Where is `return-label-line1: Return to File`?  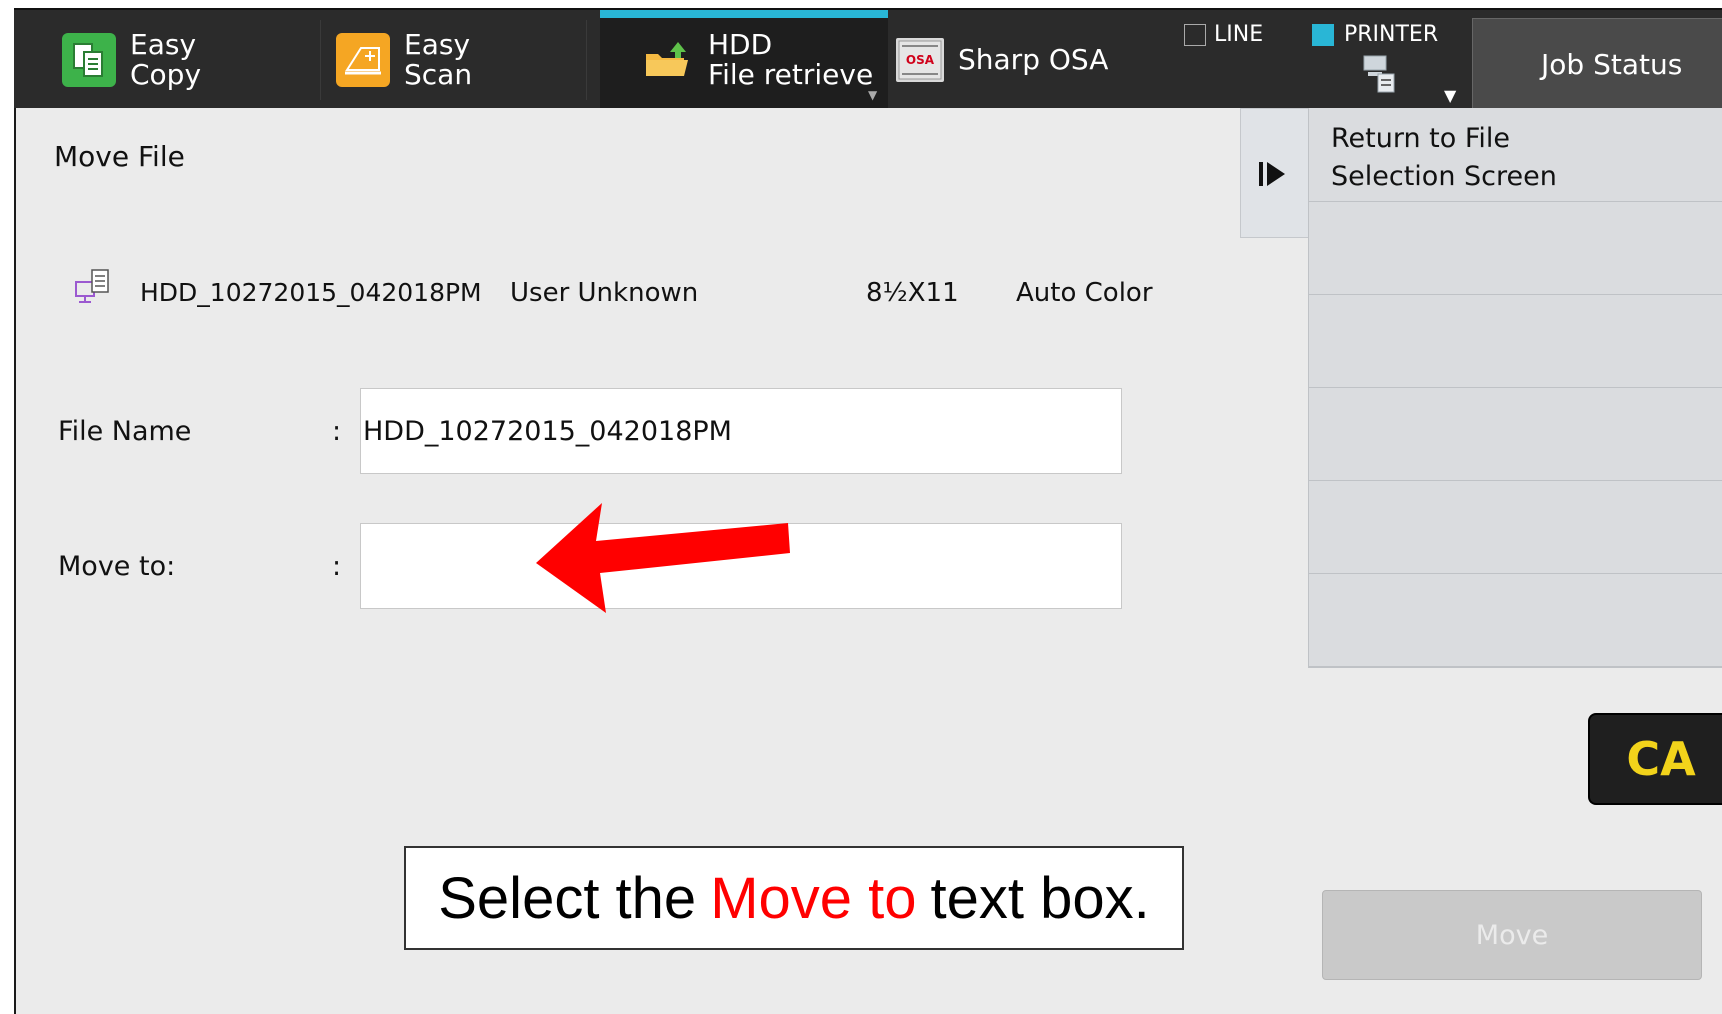
return-label-line1: Return to File is located at coordinates (1421, 138).